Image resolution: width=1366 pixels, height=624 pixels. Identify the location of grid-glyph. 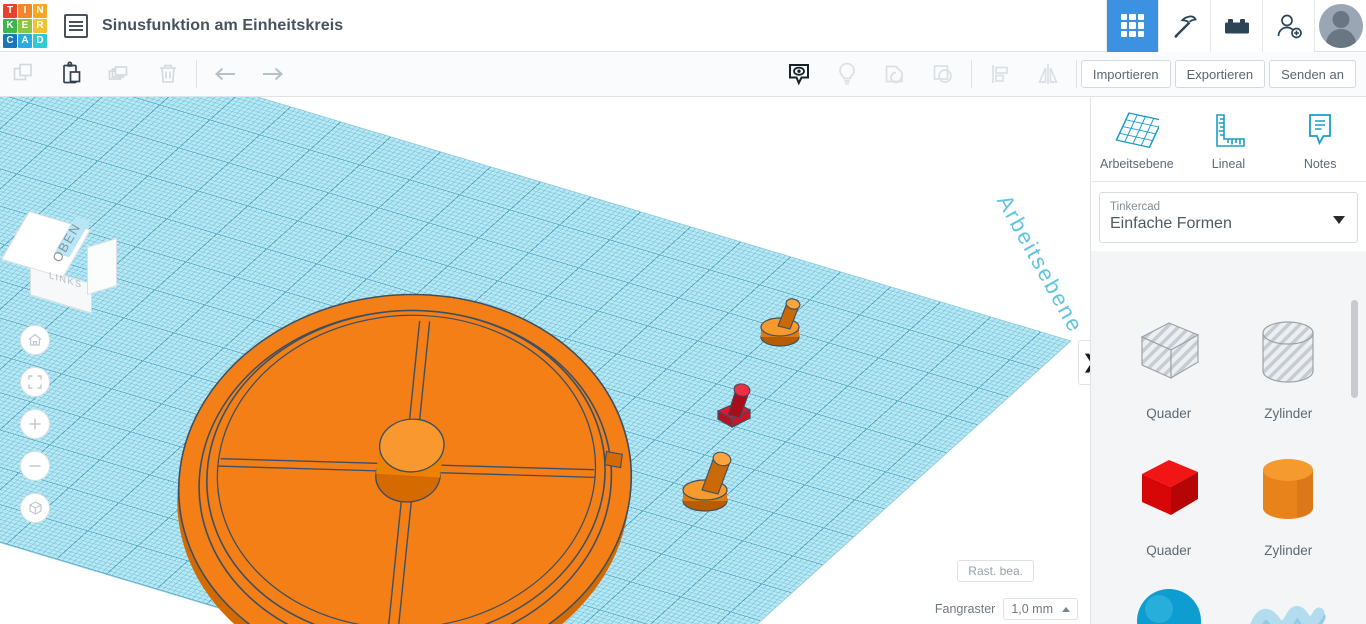
(1132, 25).